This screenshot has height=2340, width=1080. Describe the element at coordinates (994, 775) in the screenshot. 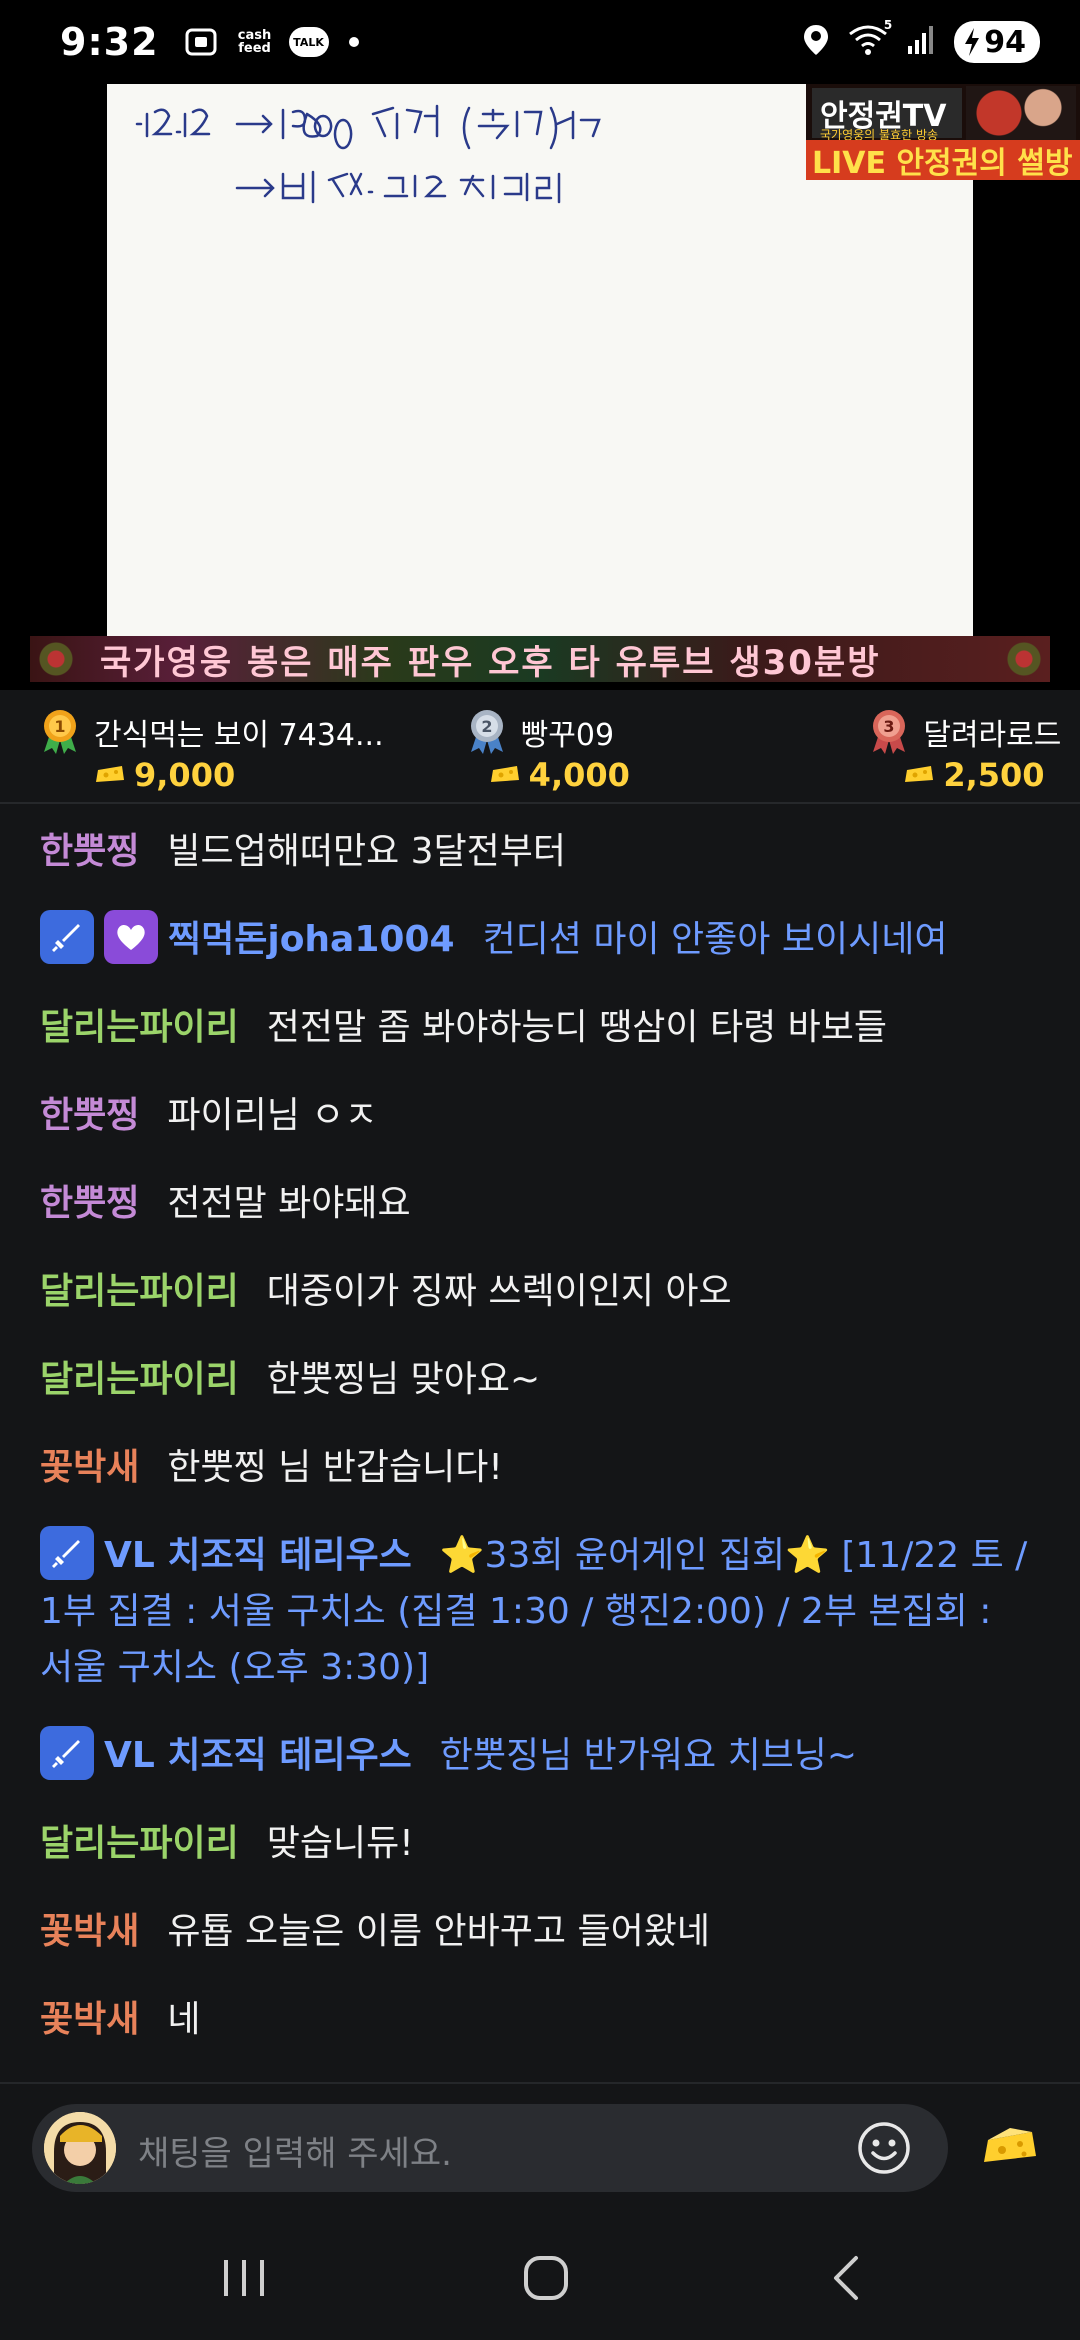

I see `ranking-score: 2,500` at that location.